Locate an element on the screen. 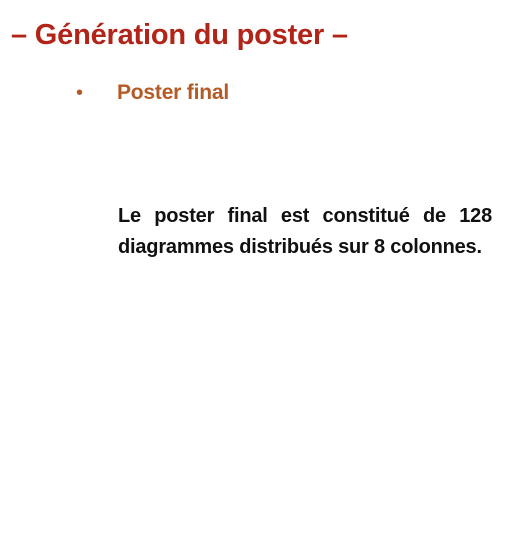 This screenshot has width=524, height=548. bullet-item: • Poster final is located at coordinates (152, 93).